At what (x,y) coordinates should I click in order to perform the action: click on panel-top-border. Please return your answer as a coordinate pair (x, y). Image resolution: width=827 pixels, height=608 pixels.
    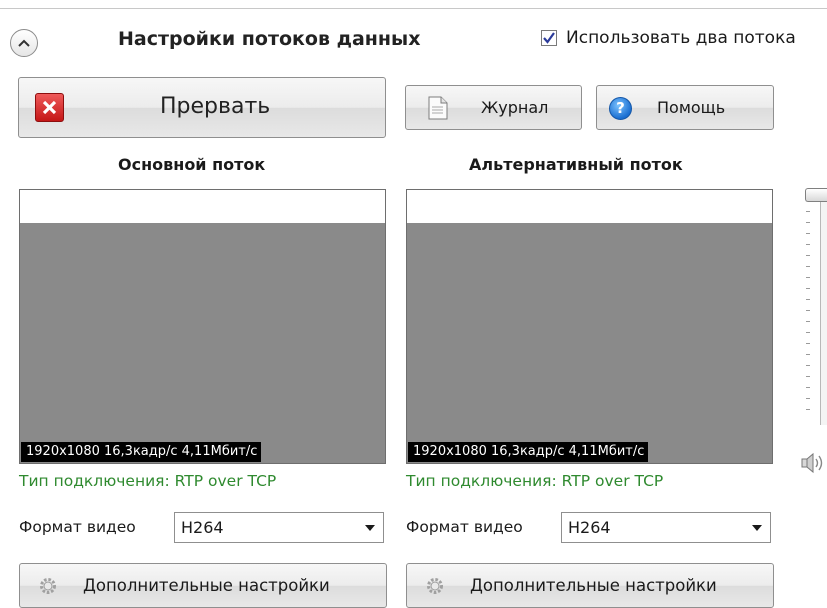
    Looking at the image, I should click on (413, 8).